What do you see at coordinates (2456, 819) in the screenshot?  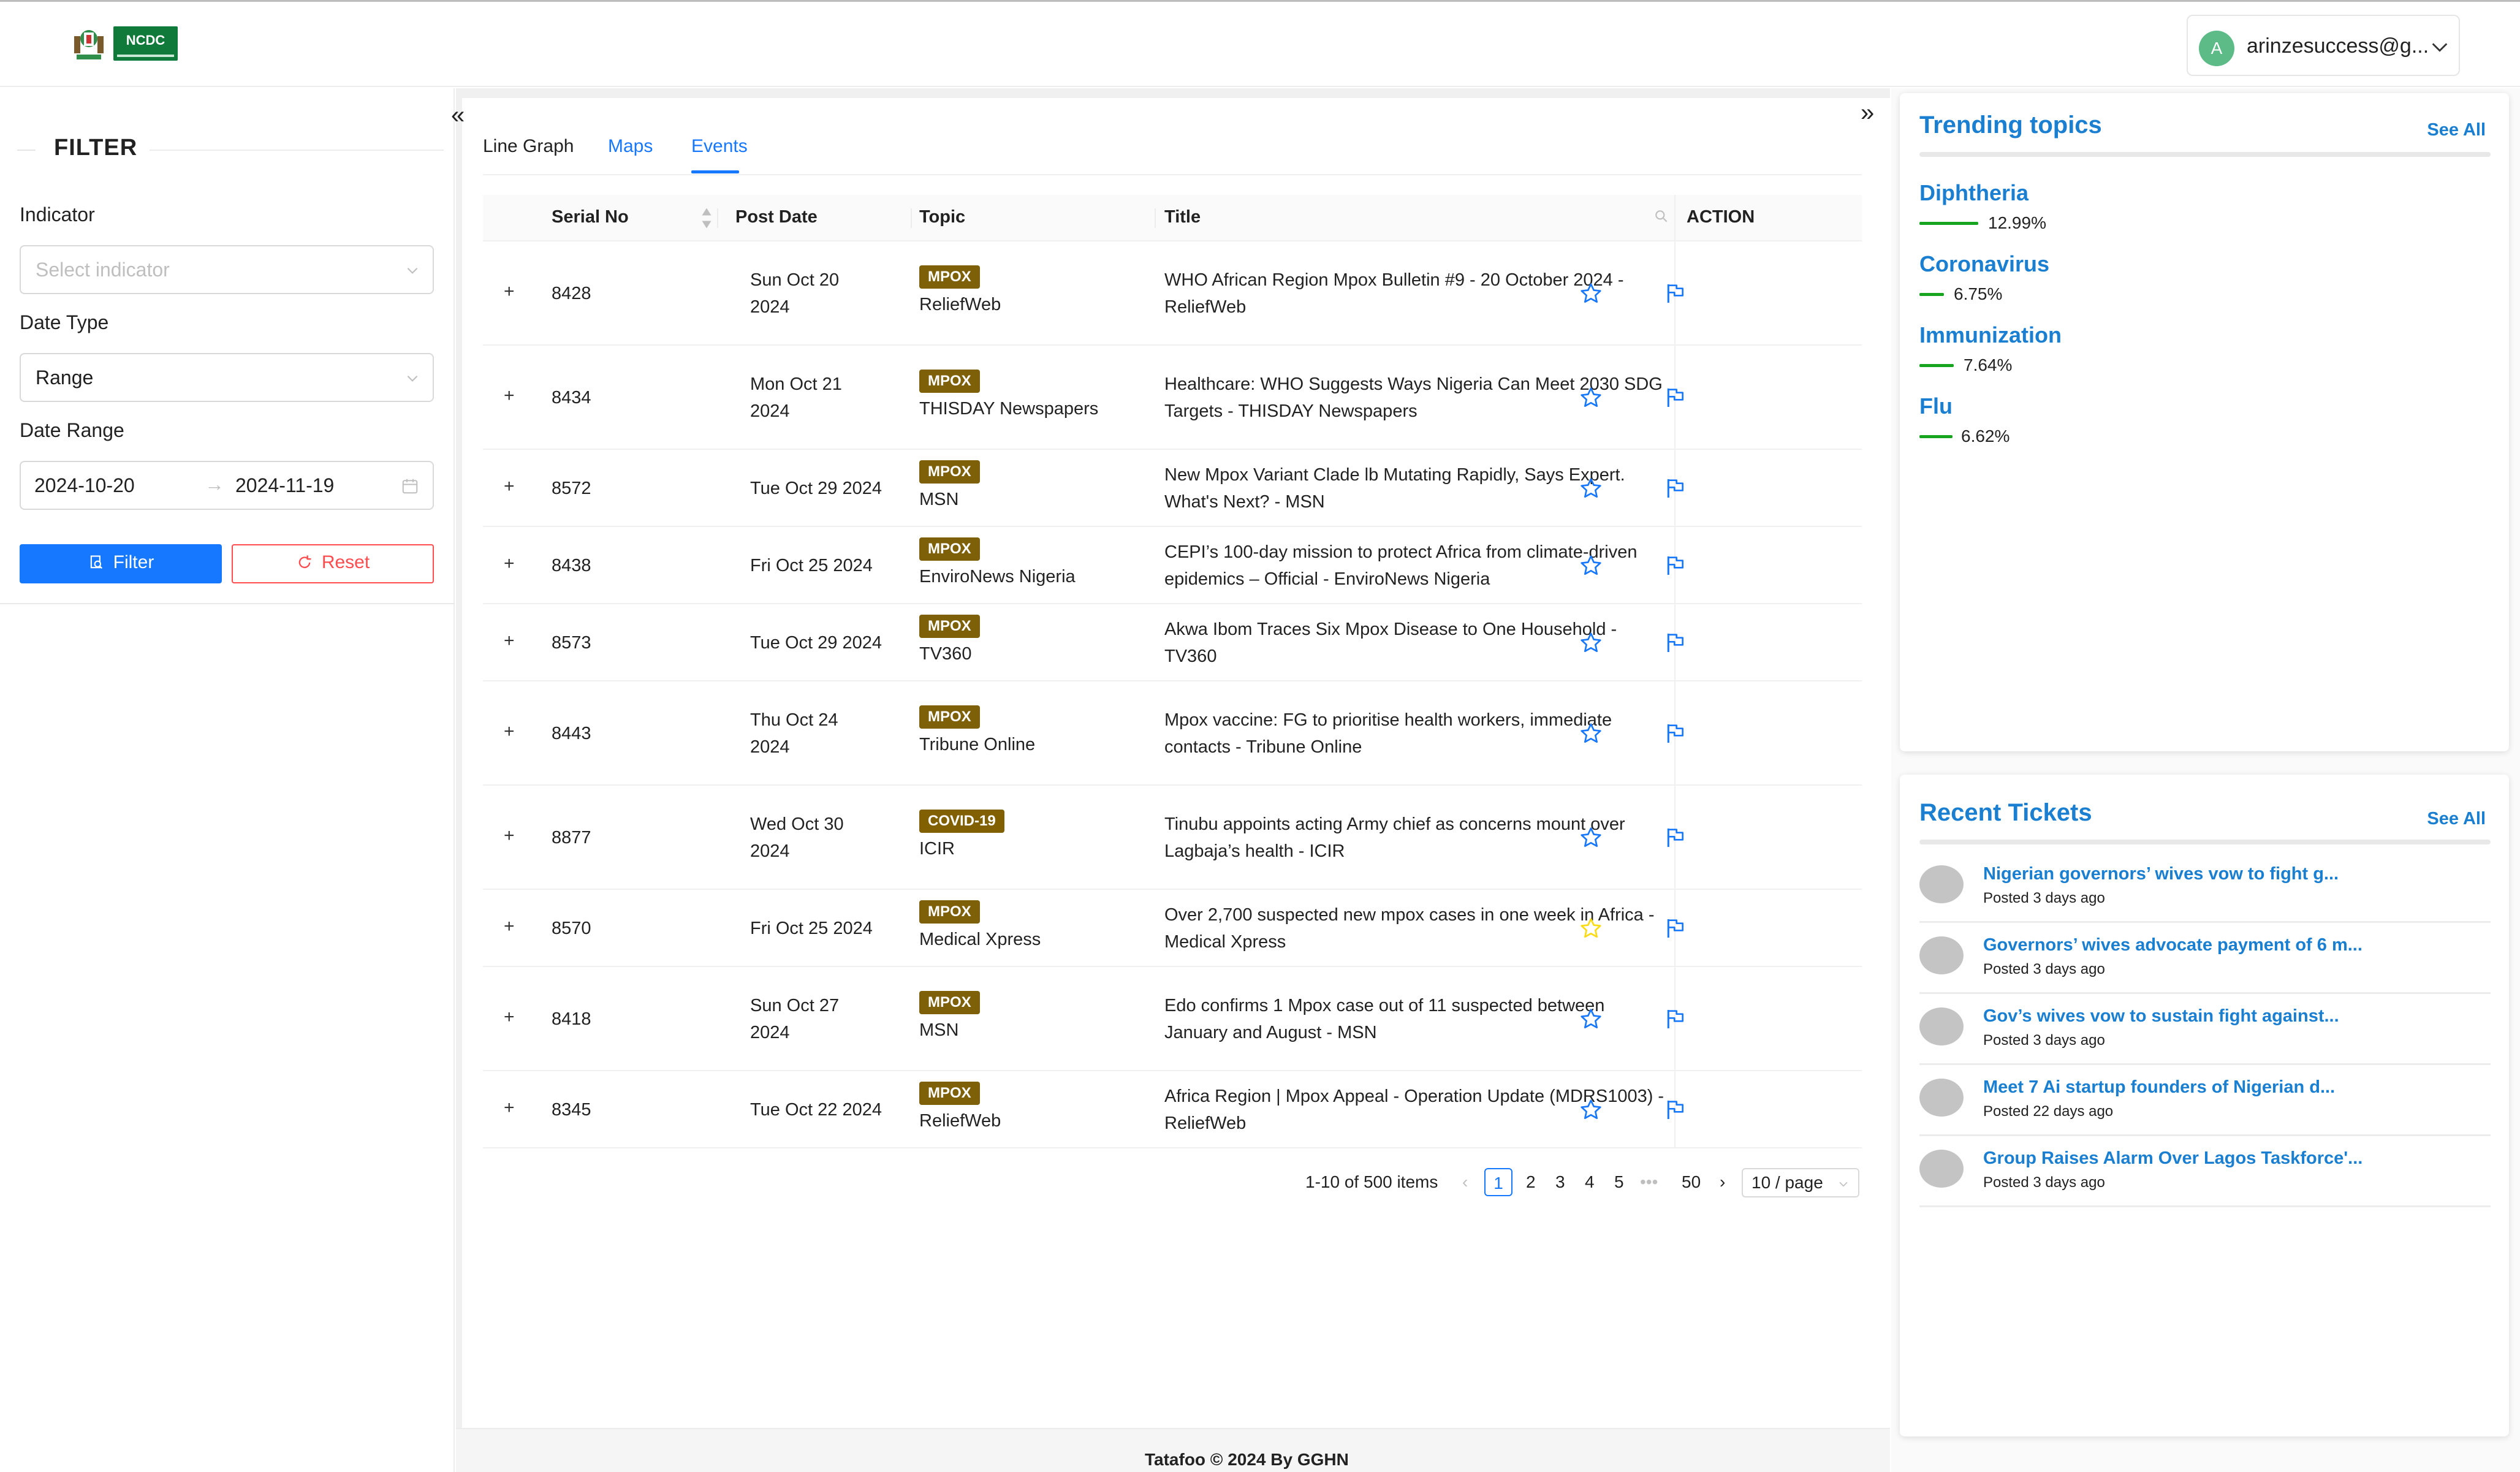 I see `tickets-see-all-link: See All` at bounding box center [2456, 819].